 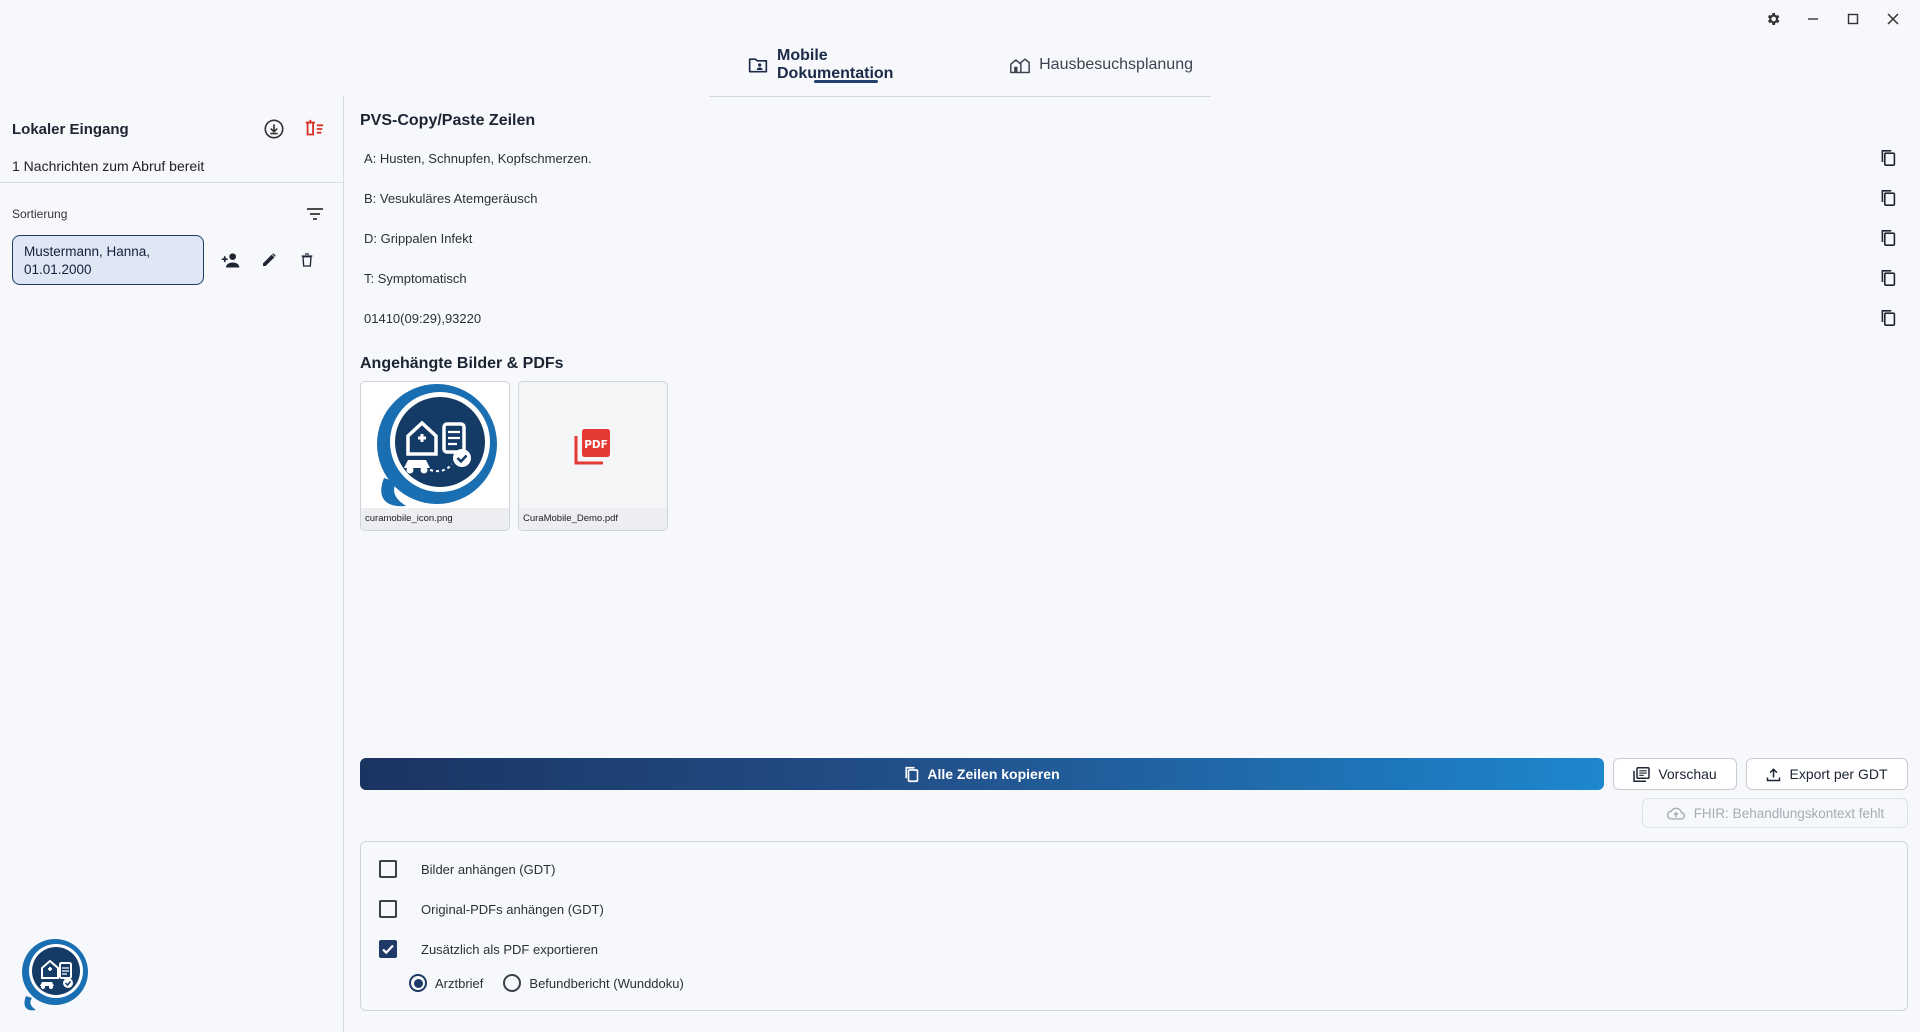 What do you see at coordinates (435, 446) in the screenshot?
I see `image-thumbnail` at bounding box center [435, 446].